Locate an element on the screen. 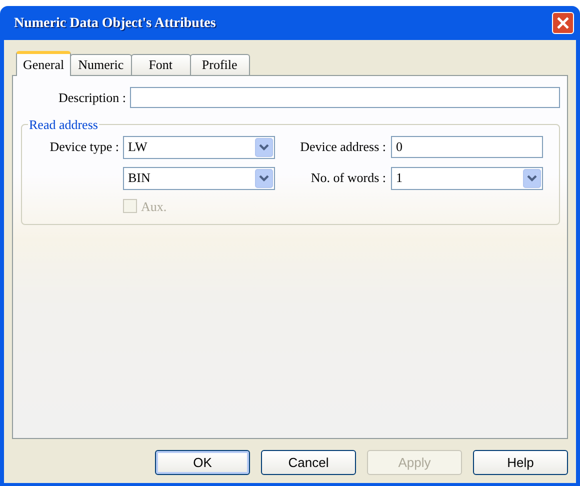  format-dropdown: BIN is located at coordinates (199, 178).